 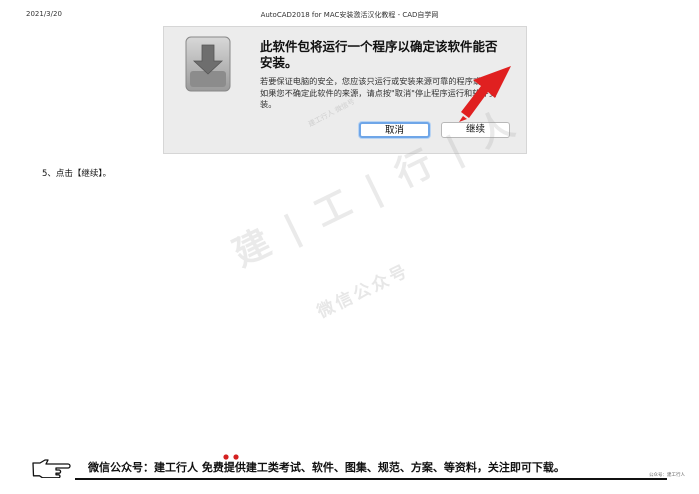 What do you see at coordinates (667, 475) in the screenshot?
I see `corner-label: 公众号：建工行人` at bounding box center [667, 475].